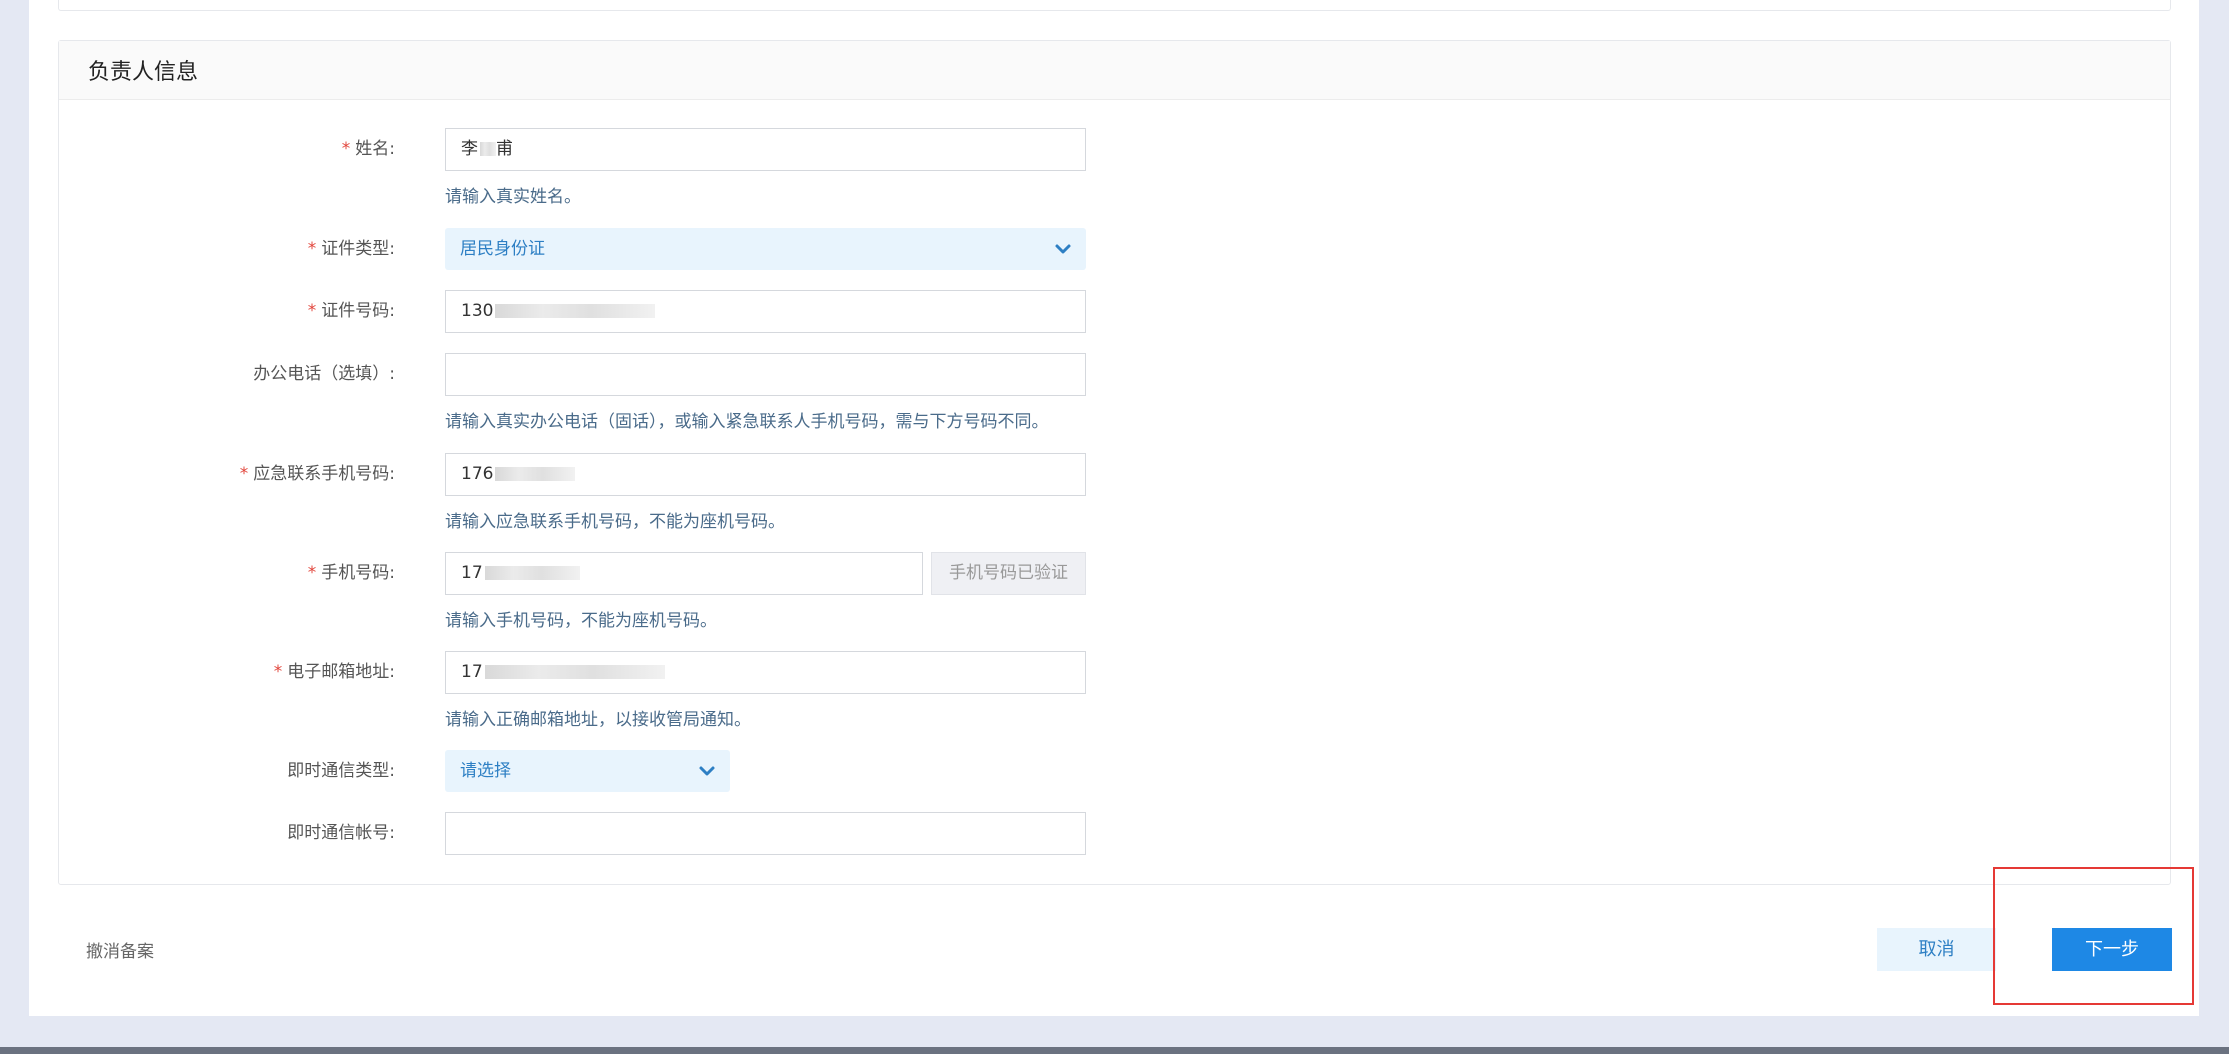  I want to click on office-phone-hint: 请输入真实办公电话（固话），或输入紧急联系人手机号码，需与下方号码不同。, so click(747, 422).